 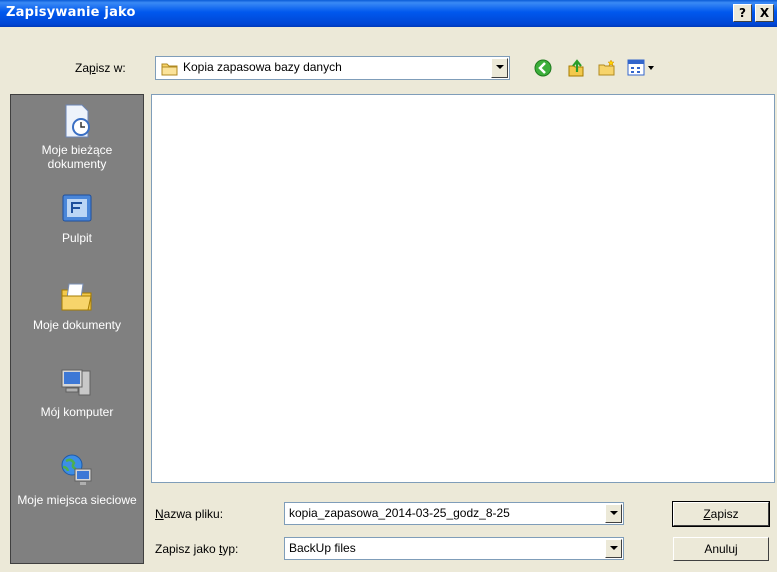 I want to click on desktop-icon, so click(x=77, y=208).